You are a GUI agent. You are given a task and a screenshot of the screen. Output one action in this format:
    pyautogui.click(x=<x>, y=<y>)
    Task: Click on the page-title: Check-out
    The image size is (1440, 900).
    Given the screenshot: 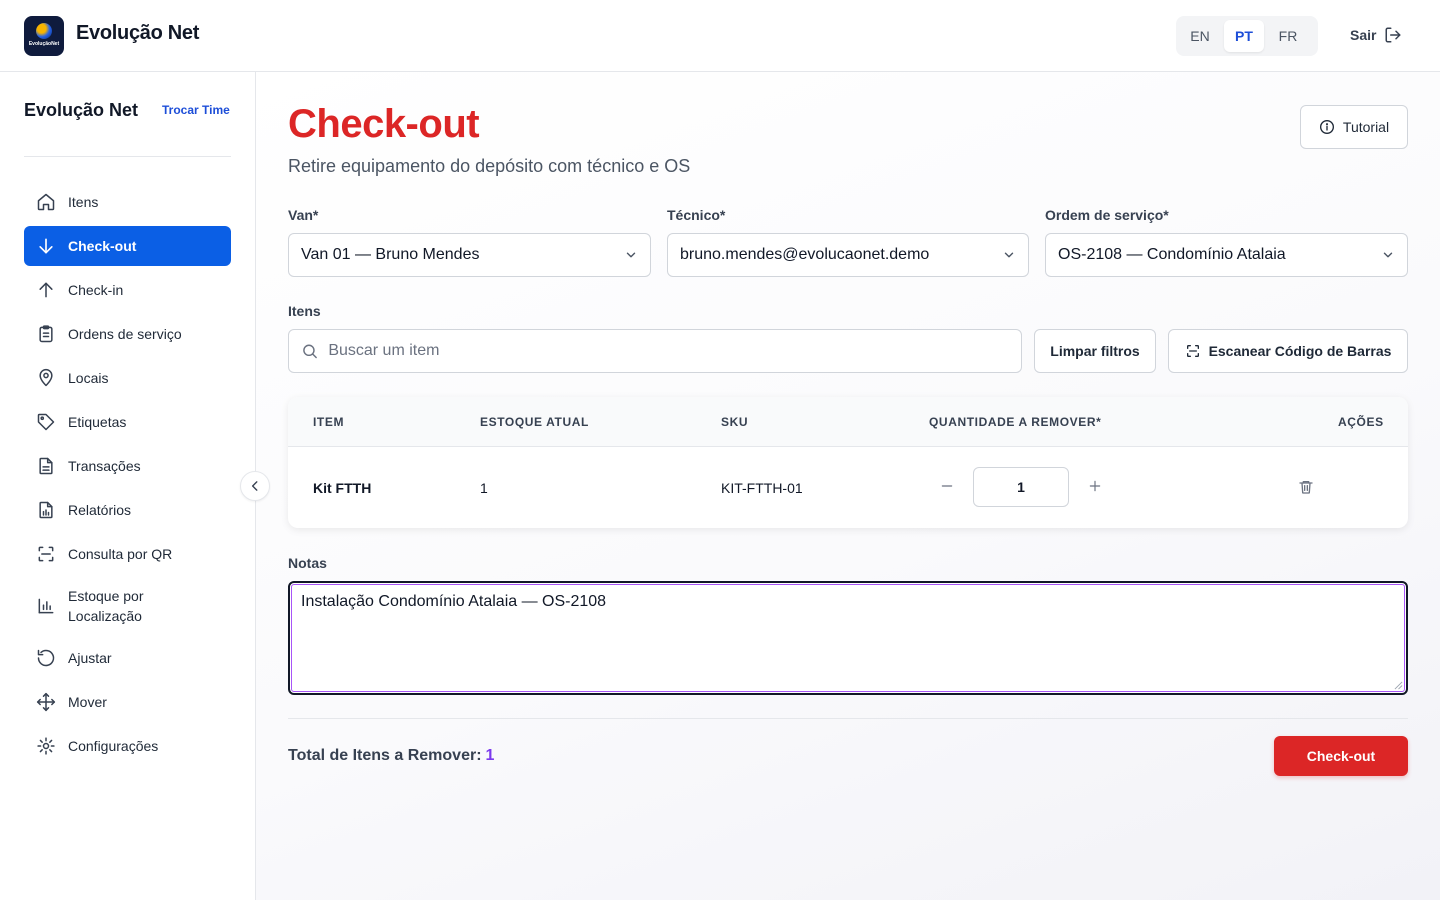 What is the action you would take?
    pyautogui.click(x=384, y=124)
    